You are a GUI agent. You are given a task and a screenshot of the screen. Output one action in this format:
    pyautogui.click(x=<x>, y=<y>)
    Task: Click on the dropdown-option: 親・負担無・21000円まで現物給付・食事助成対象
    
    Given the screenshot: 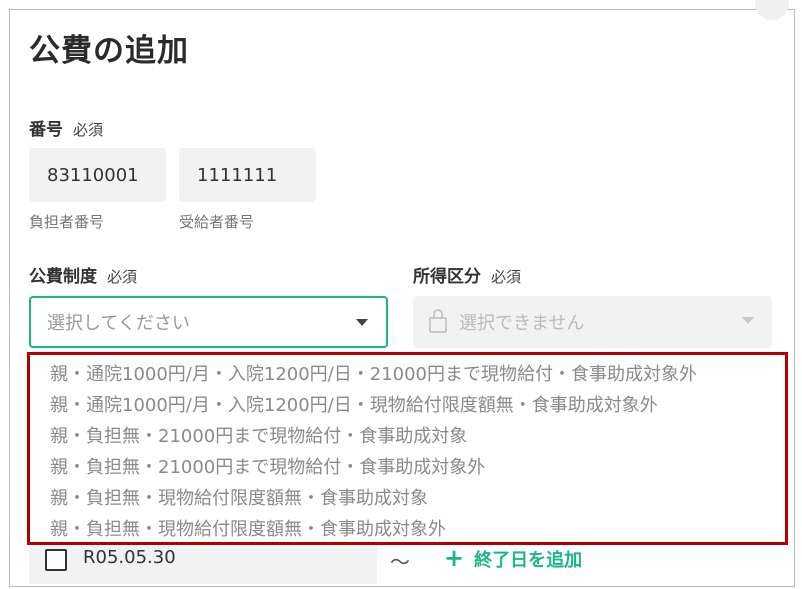 What is the action you would take?
    pyautogui.click(x=407, y=436)
    